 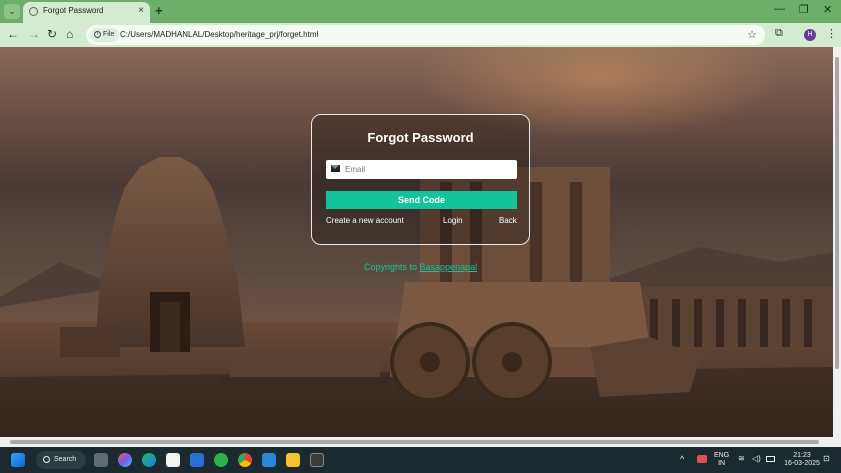 I want to click on windows-start-icon, so click(x=18, y=460).